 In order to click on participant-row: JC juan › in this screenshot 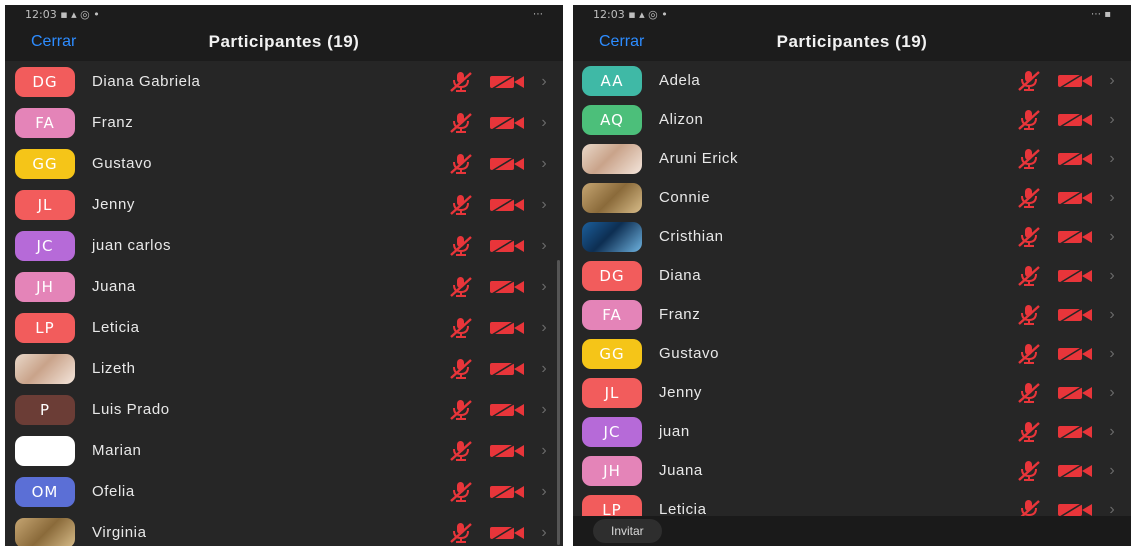, I will do `click(852, 431)`.